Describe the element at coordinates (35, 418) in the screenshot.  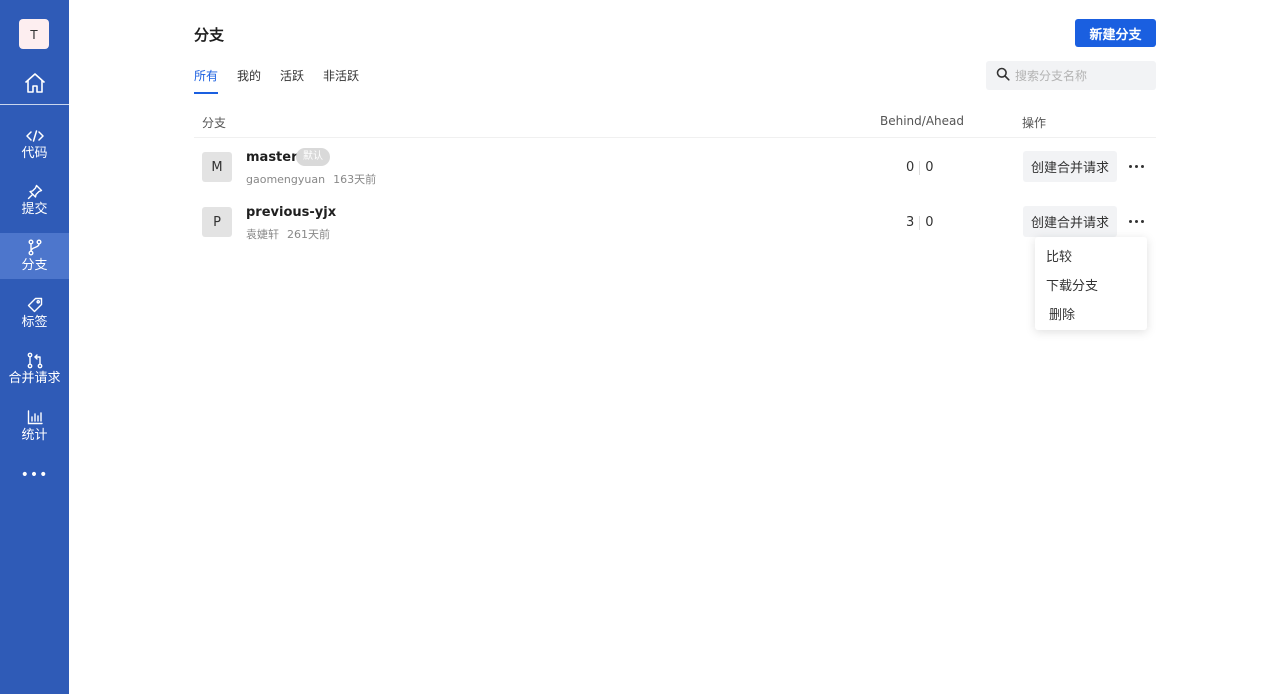
I see `chart-icon` at that location.